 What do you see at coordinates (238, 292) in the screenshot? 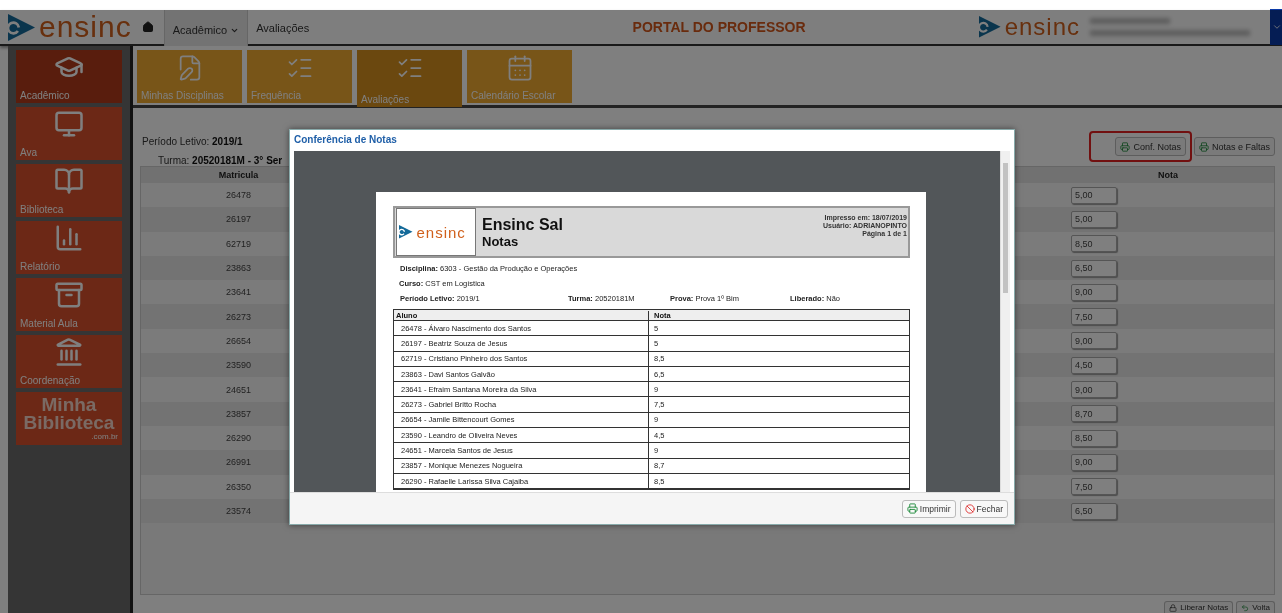
I see `table-cell-text: 23641` at bounding box center [238, 292].